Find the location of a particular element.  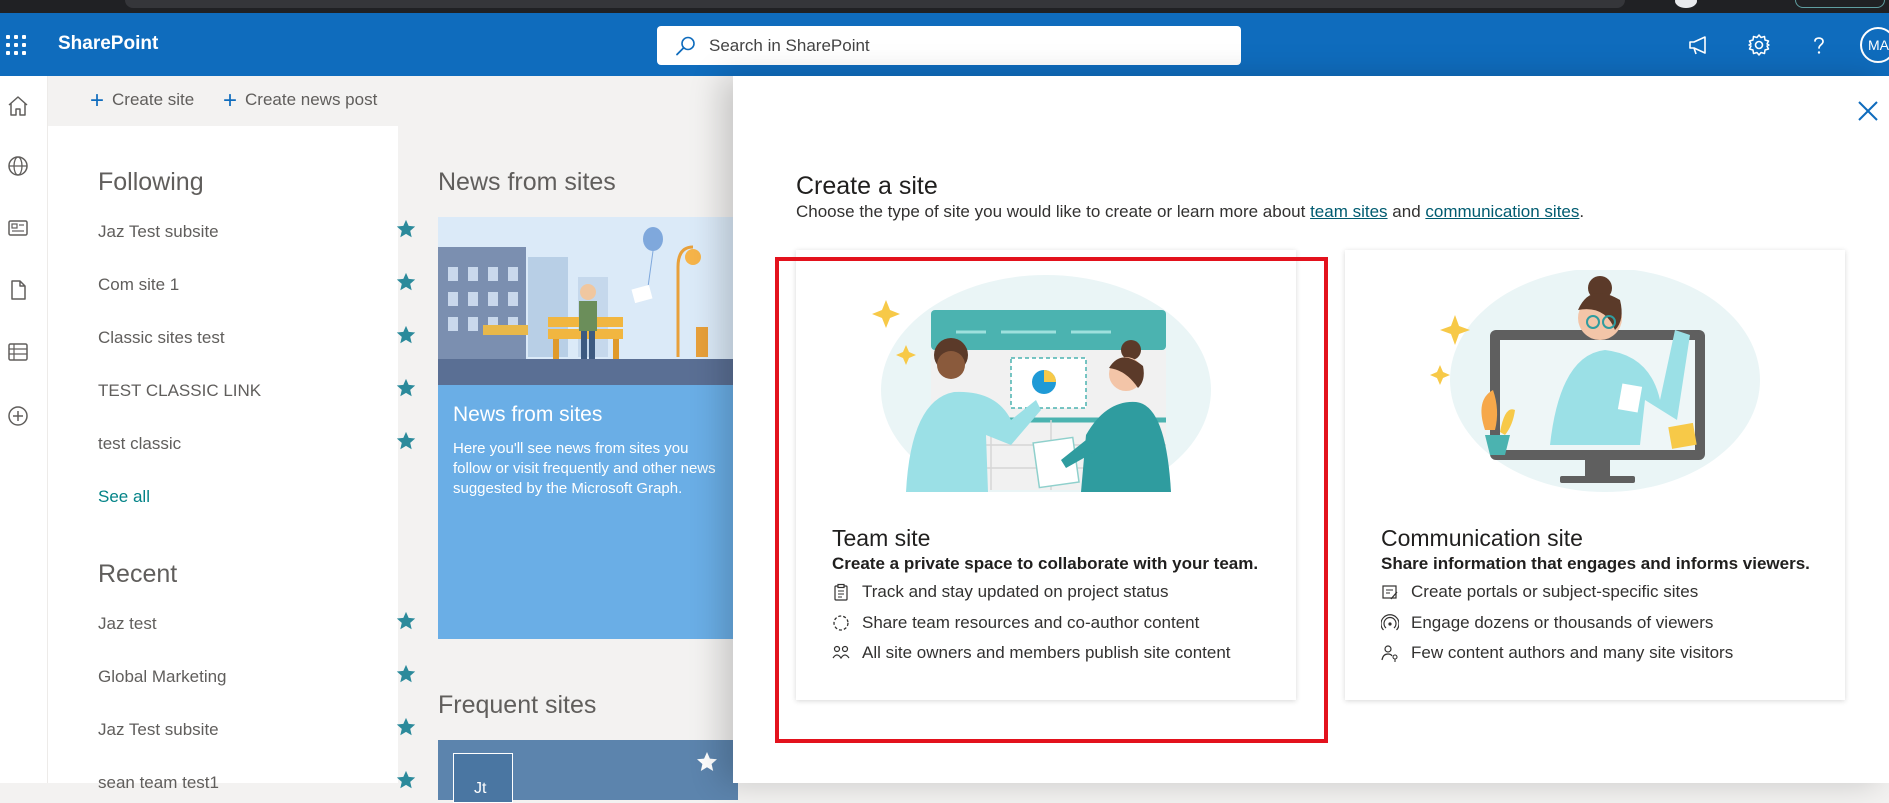

site-name: TEST CLASSIC LINK is located at coordinates (180, 390).